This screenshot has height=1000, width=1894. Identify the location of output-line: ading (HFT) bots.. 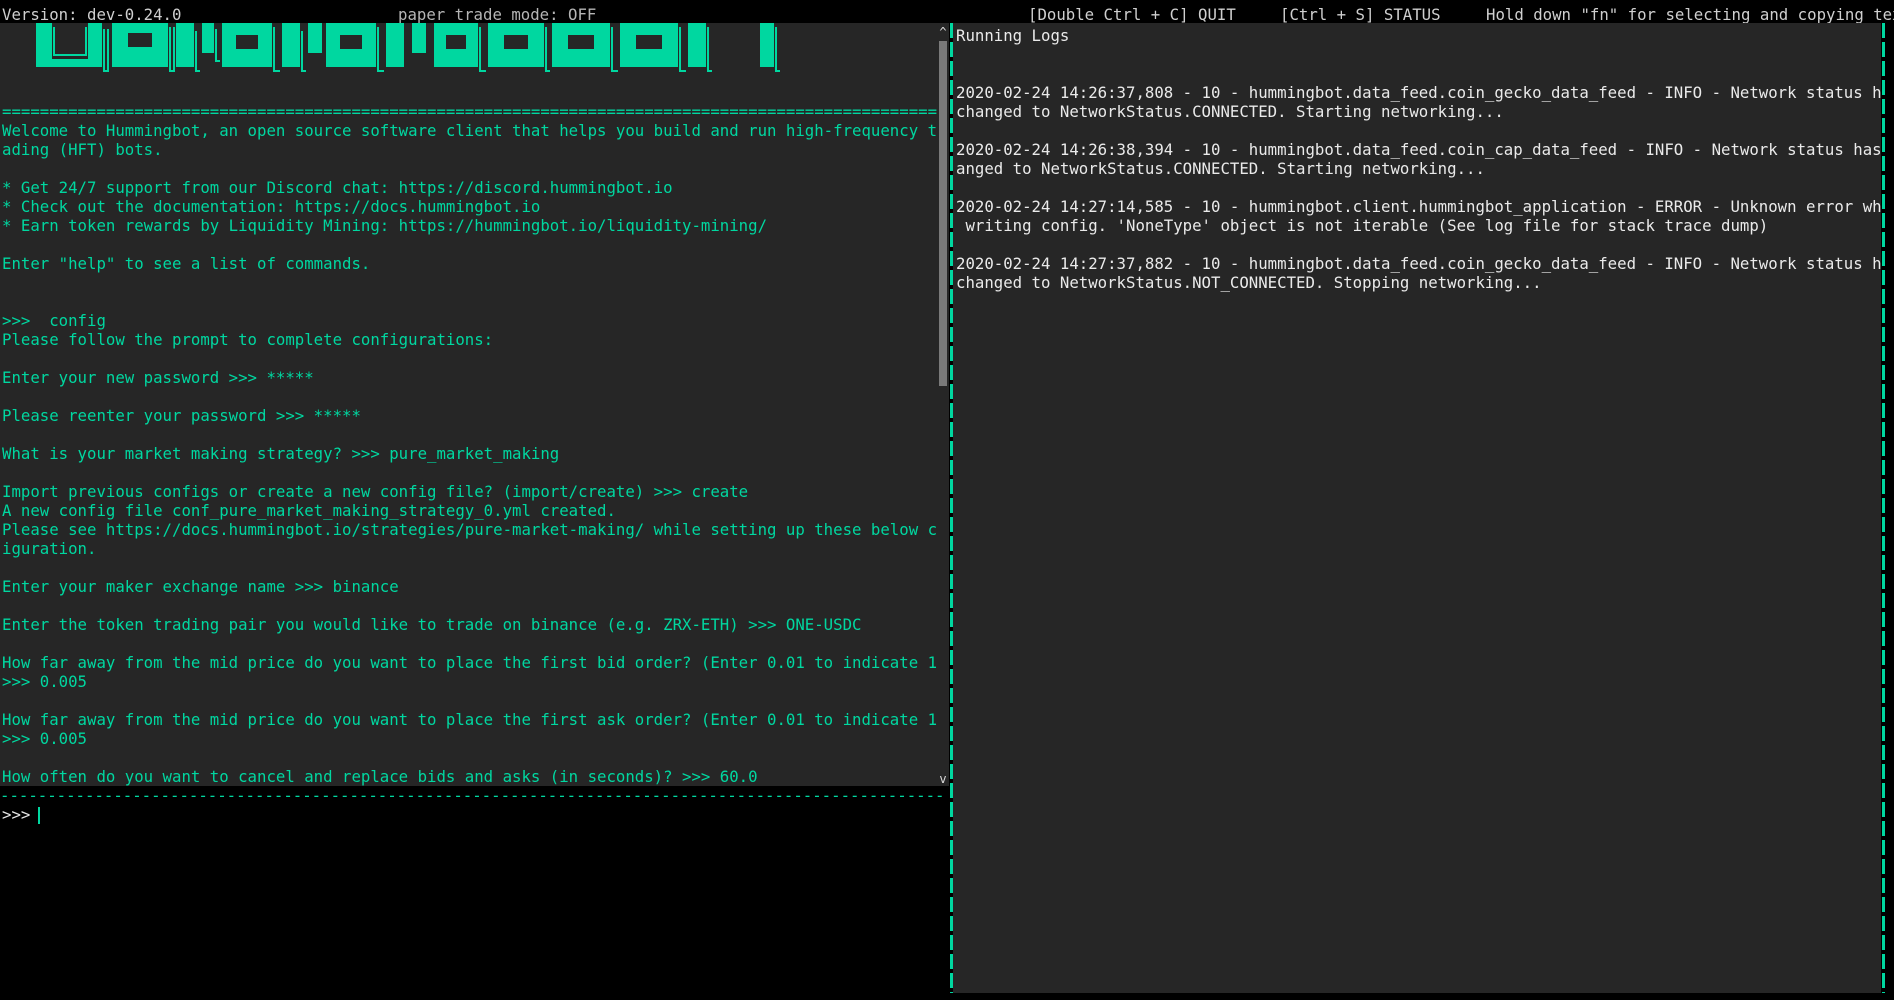
(82, 149).